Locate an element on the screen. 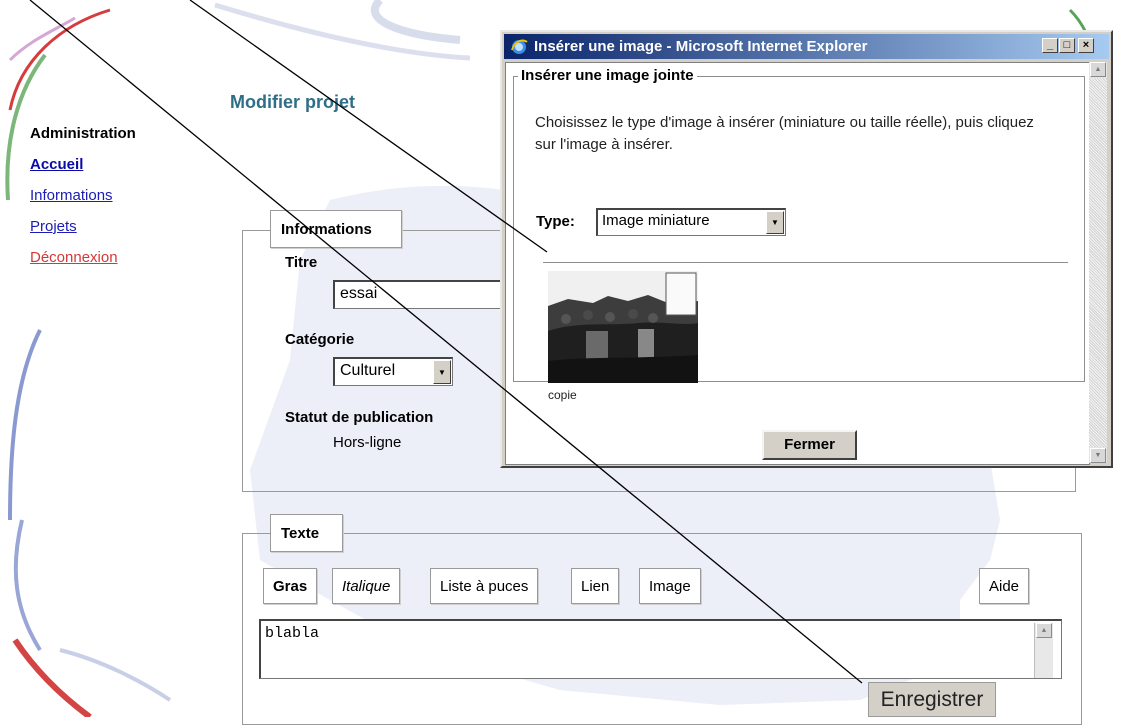  bold-button: Gras is located at coordinates (290, 586).